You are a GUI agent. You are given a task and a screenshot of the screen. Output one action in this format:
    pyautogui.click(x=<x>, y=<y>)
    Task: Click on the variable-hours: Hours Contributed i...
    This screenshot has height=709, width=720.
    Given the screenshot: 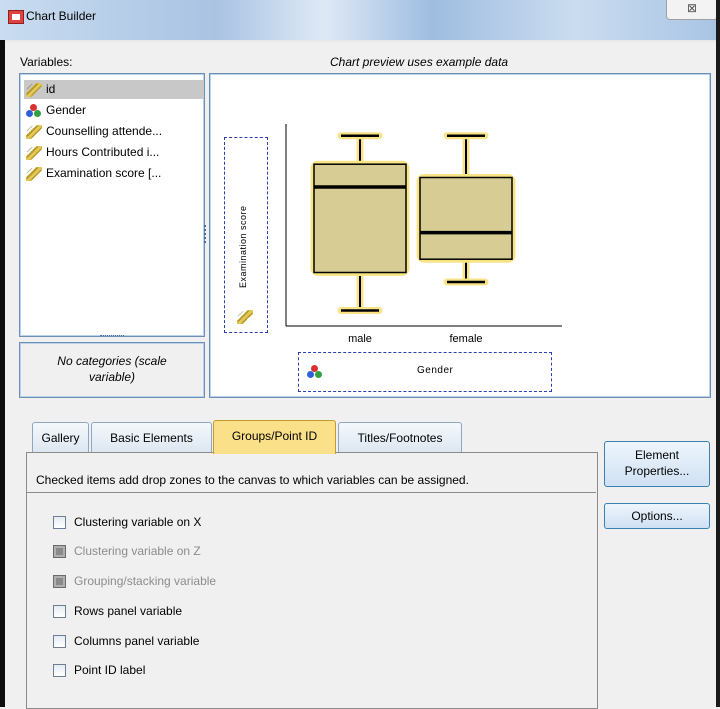 What is the action you would take?
    pyautogui.click(x=92, y=152)
    